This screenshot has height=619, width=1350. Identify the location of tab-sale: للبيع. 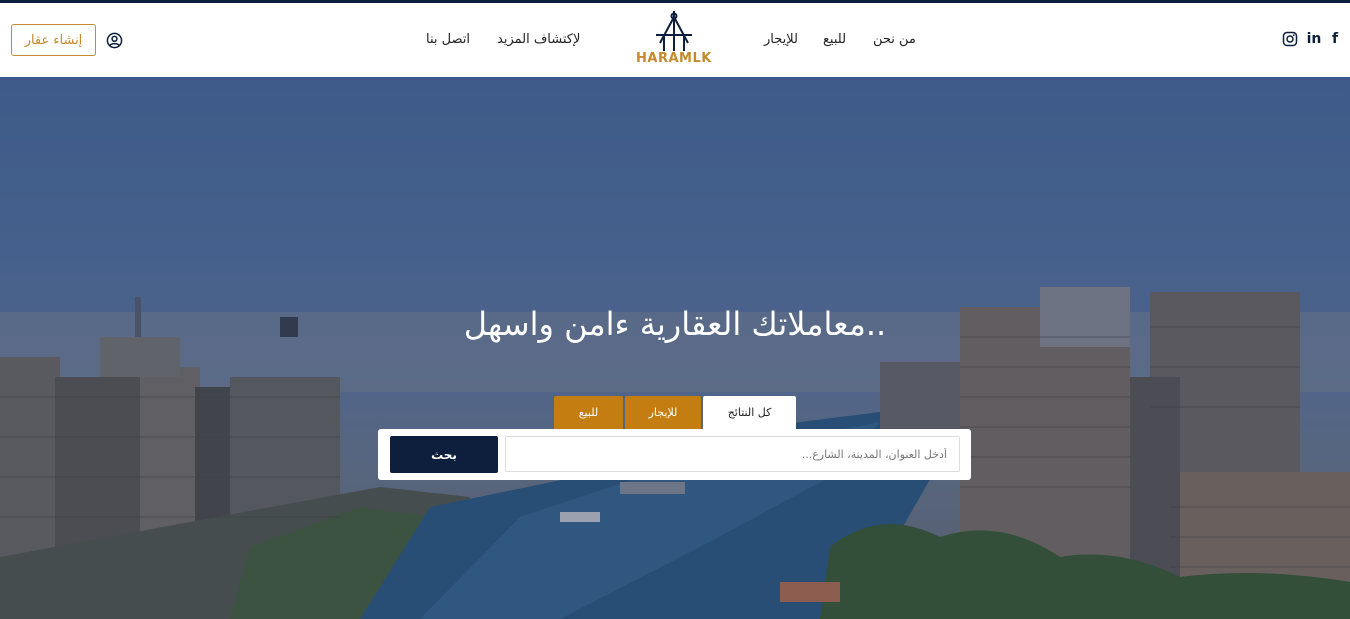
(588, 412).